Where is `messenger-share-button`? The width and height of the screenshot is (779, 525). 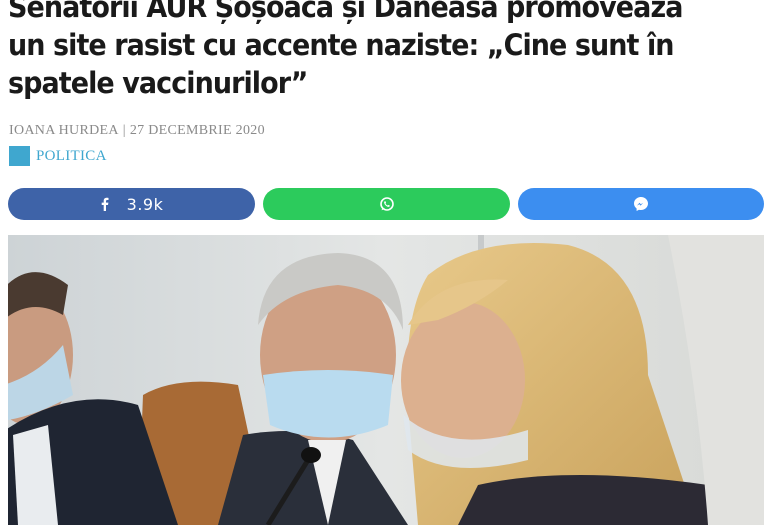
messenger-share-button is located at coordinates (641, 204).